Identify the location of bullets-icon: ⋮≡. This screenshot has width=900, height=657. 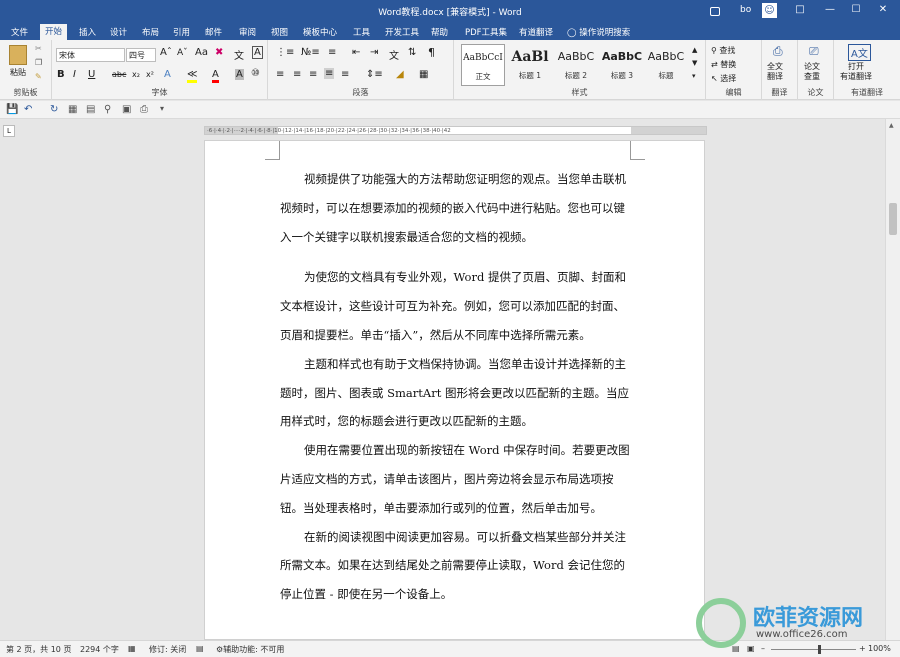
(285, 52).